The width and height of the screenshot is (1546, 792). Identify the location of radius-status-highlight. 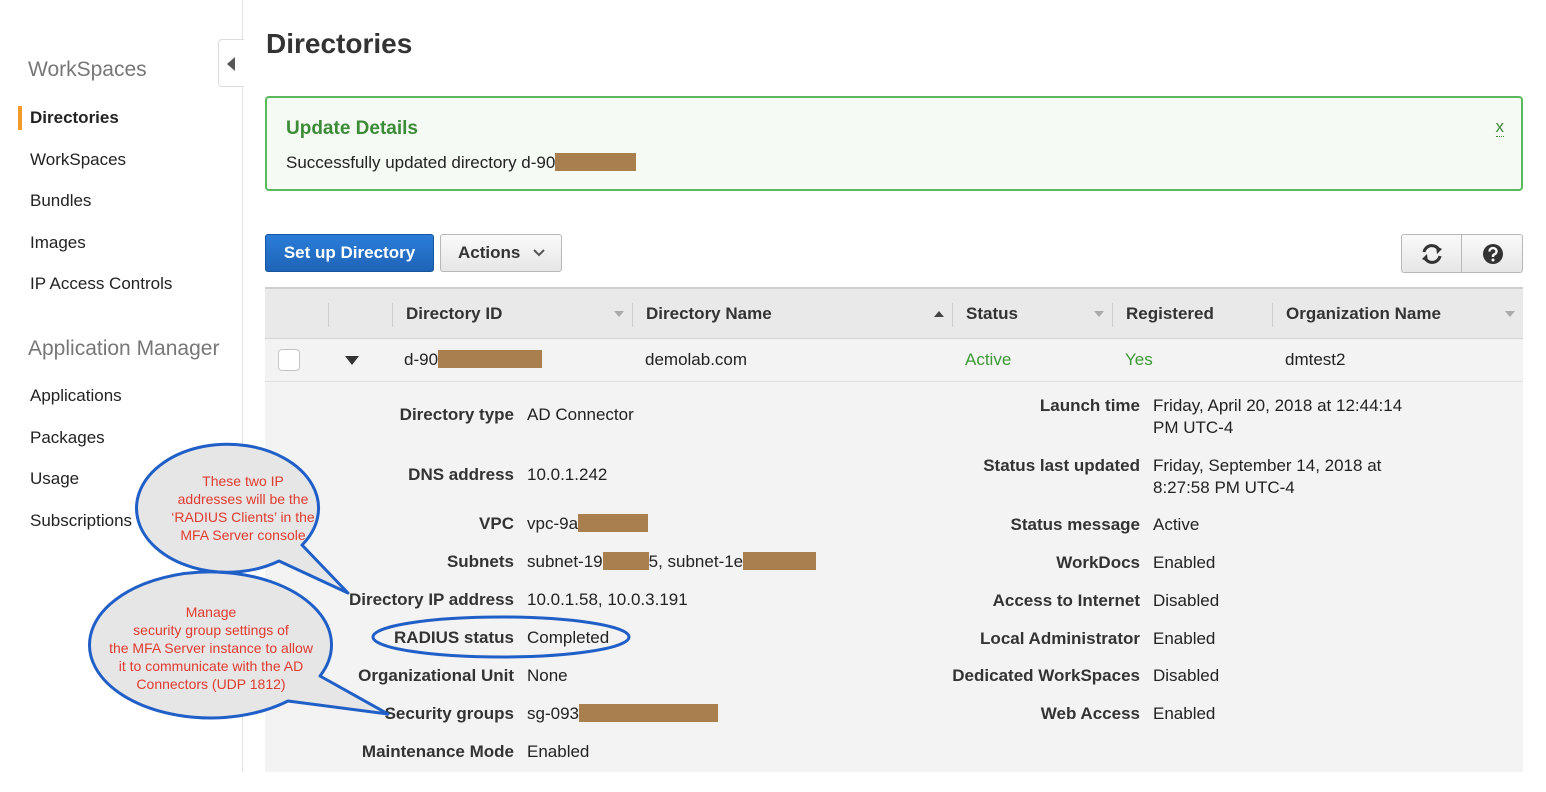
(501, 637).